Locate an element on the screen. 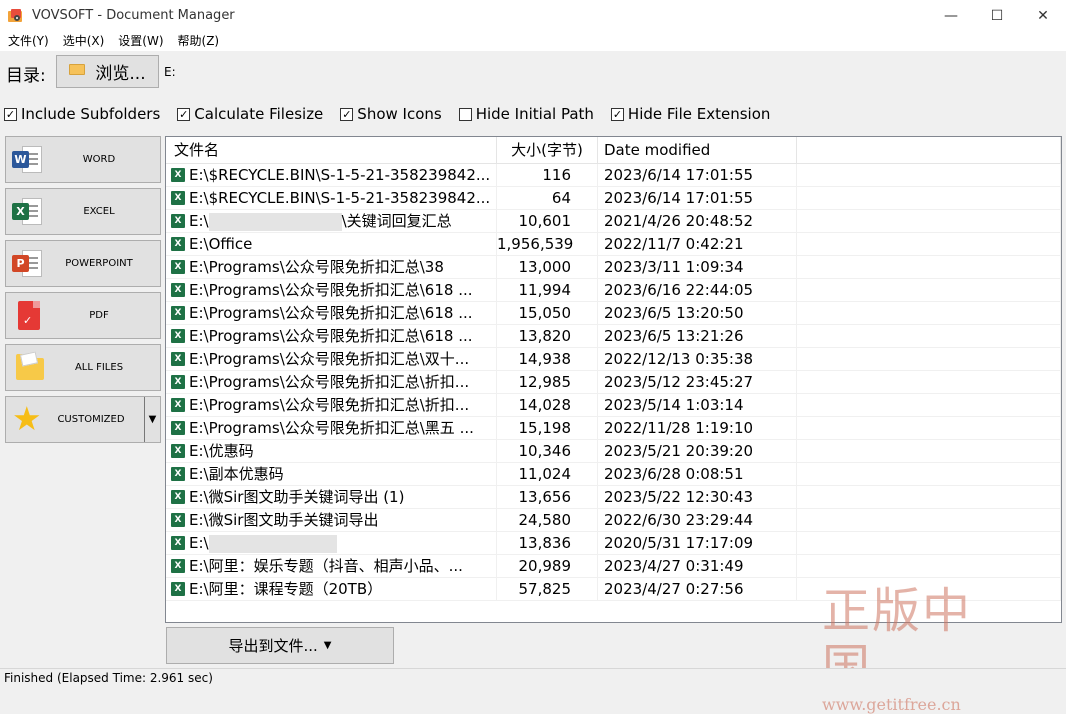 The width and height of the screenshot is (1066, 714). file-name-cell: X E:\ \关键词回复汇总 is located at coordinates (331, 221).